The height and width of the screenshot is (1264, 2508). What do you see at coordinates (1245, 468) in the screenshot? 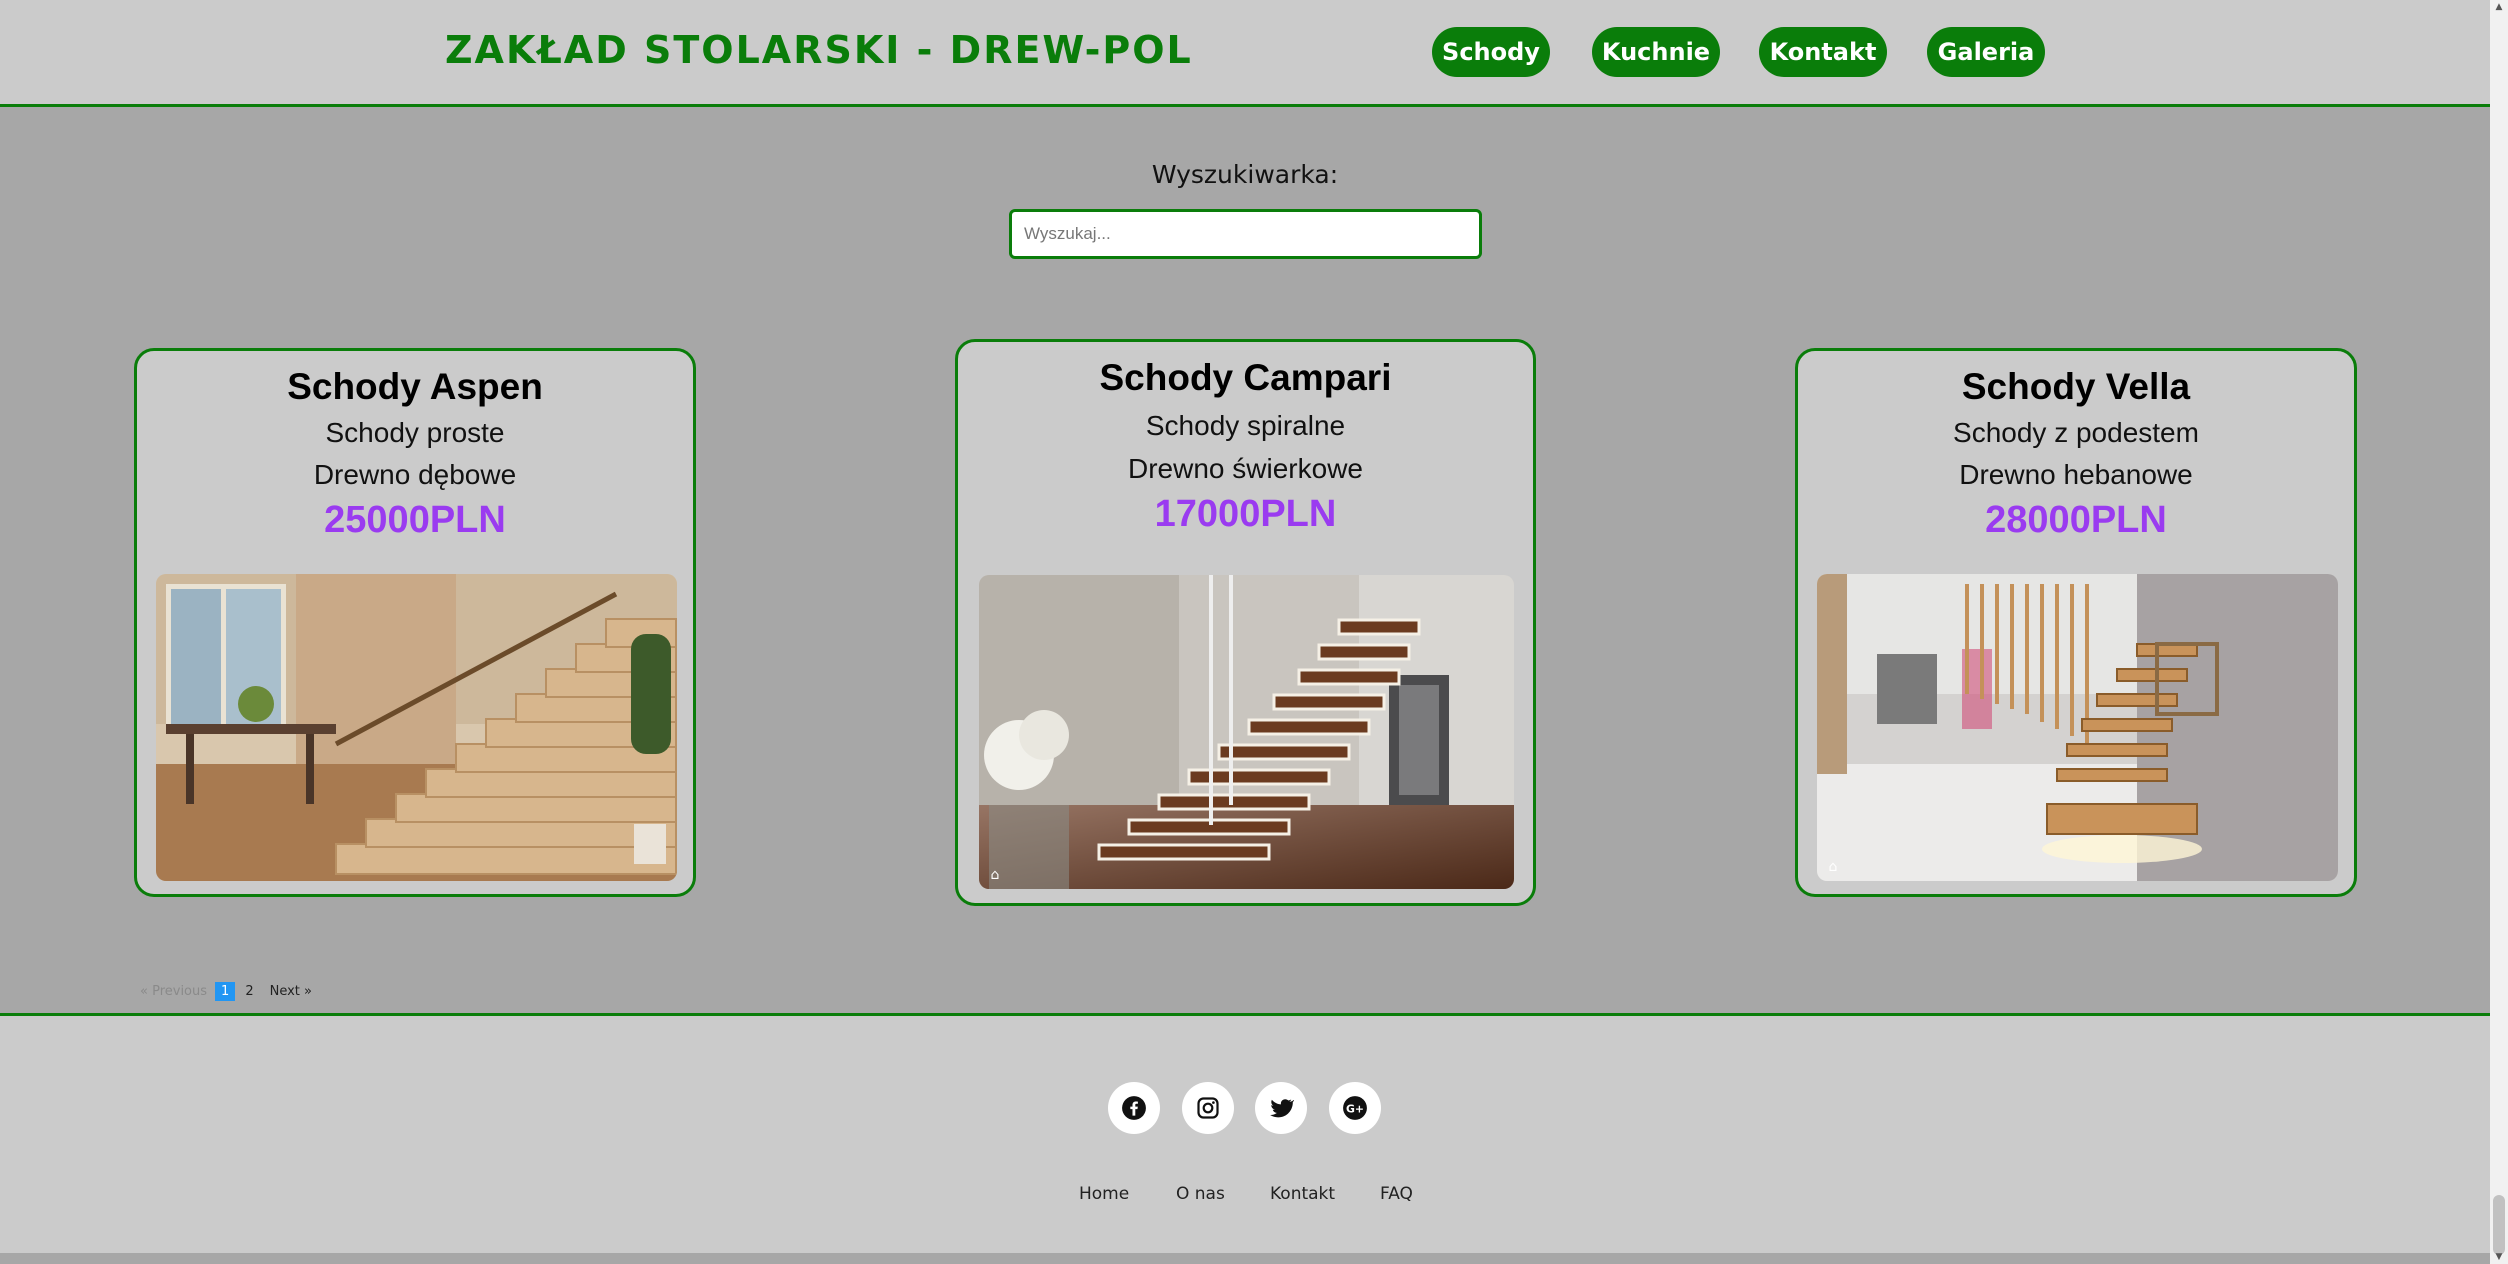
I see `product-wood: Drewno świerkowe` at bounding box center [1245, 468].